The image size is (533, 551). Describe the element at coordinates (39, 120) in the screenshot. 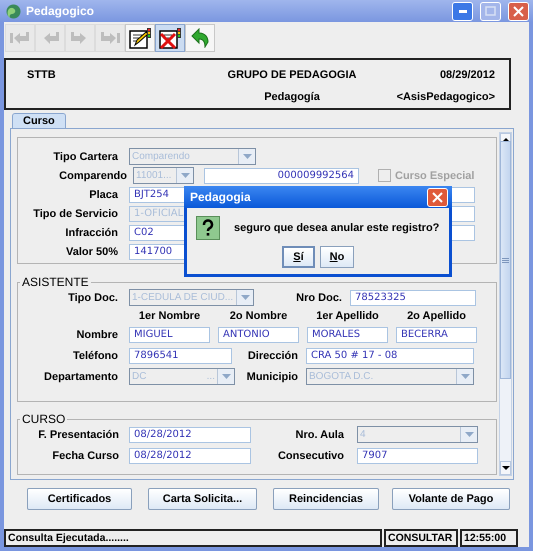

I see `tab: Curso` at that location.